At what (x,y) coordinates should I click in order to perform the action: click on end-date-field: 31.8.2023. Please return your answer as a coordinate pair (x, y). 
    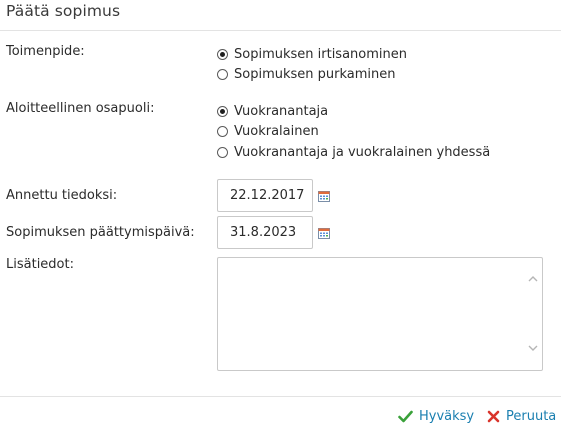
    Looking at the image, I should click on (265, 232).